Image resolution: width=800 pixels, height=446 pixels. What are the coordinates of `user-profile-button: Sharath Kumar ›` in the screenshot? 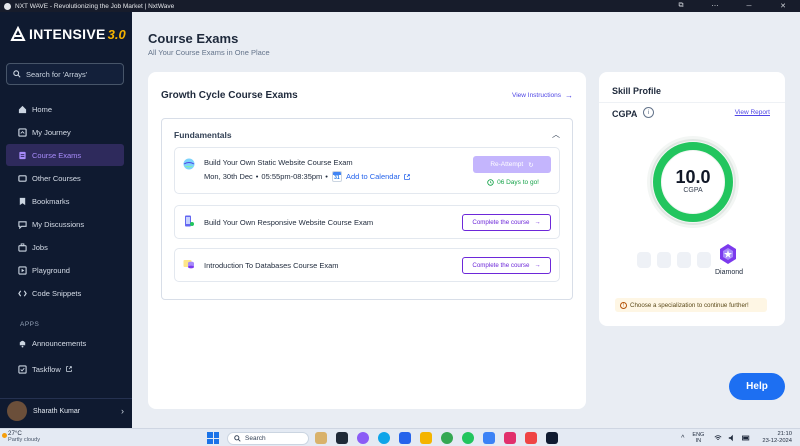 It's located at (68, 411).